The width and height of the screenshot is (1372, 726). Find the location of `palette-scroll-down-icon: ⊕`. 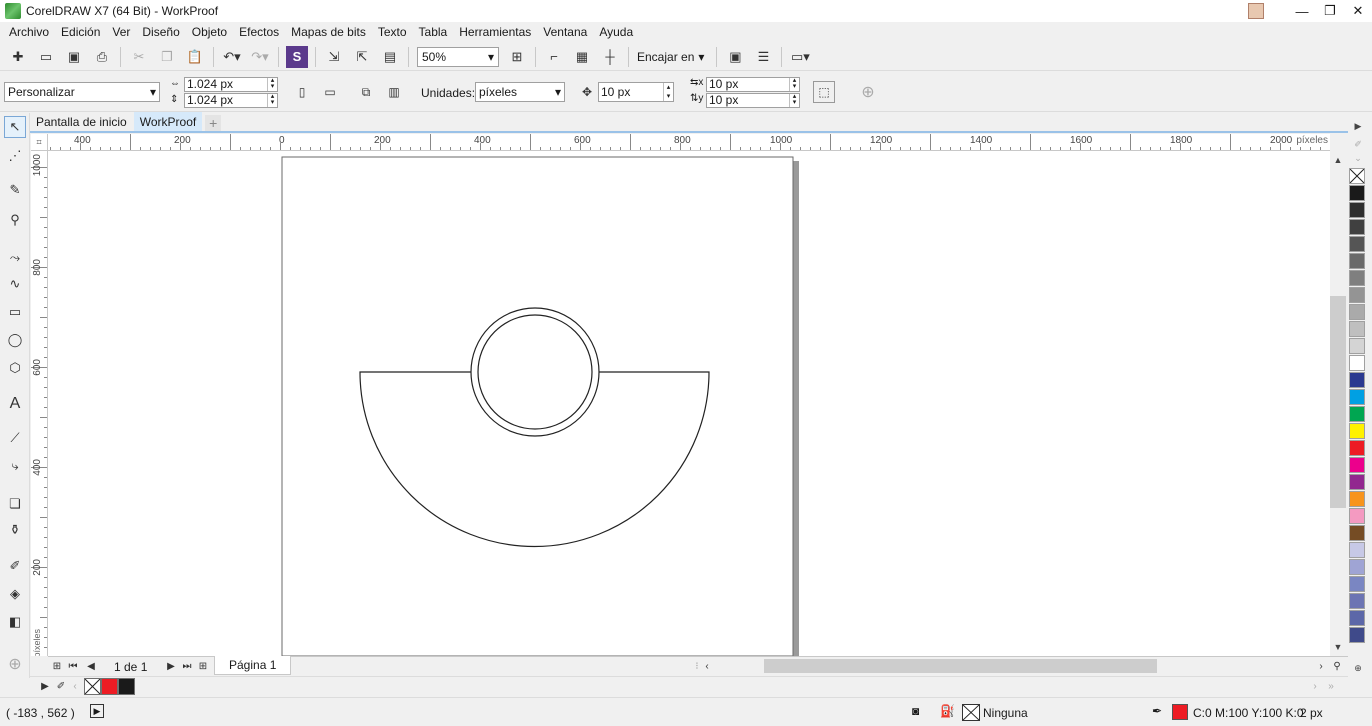

palette-scroll-down-icon: ⊕ is located at coordinates (1358, 668).